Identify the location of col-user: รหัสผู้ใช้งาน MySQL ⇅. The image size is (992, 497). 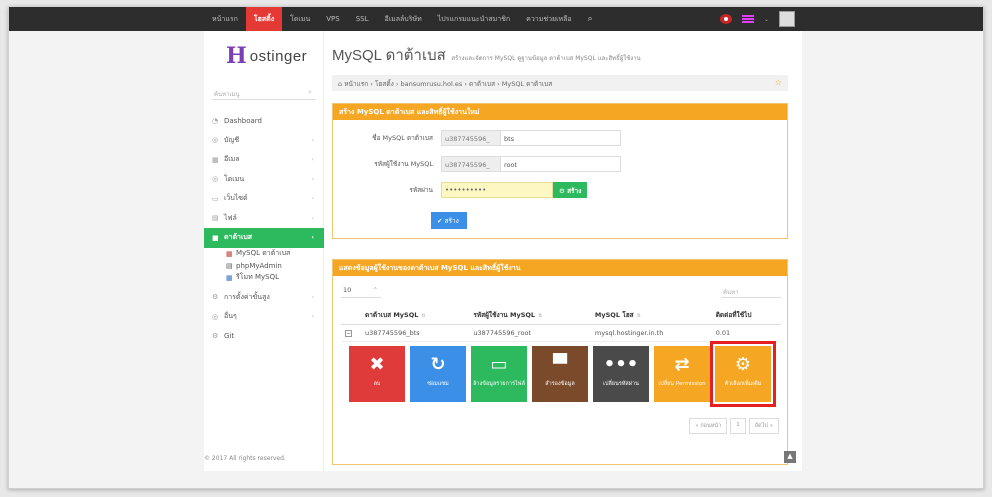
(530, 315).